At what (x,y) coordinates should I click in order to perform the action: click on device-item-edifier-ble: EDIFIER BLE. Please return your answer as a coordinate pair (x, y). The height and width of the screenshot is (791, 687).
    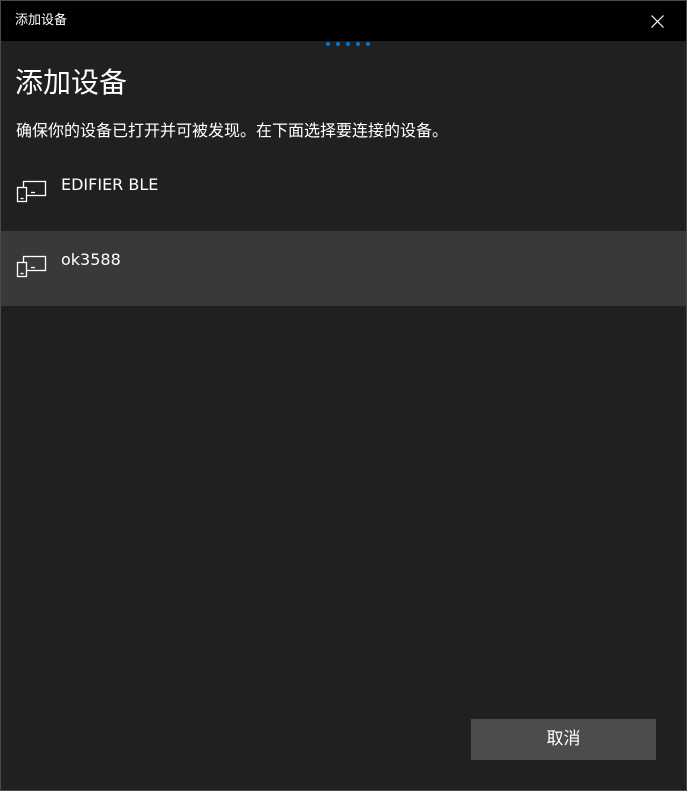
    Looking at the image, I should click on (343, 193).